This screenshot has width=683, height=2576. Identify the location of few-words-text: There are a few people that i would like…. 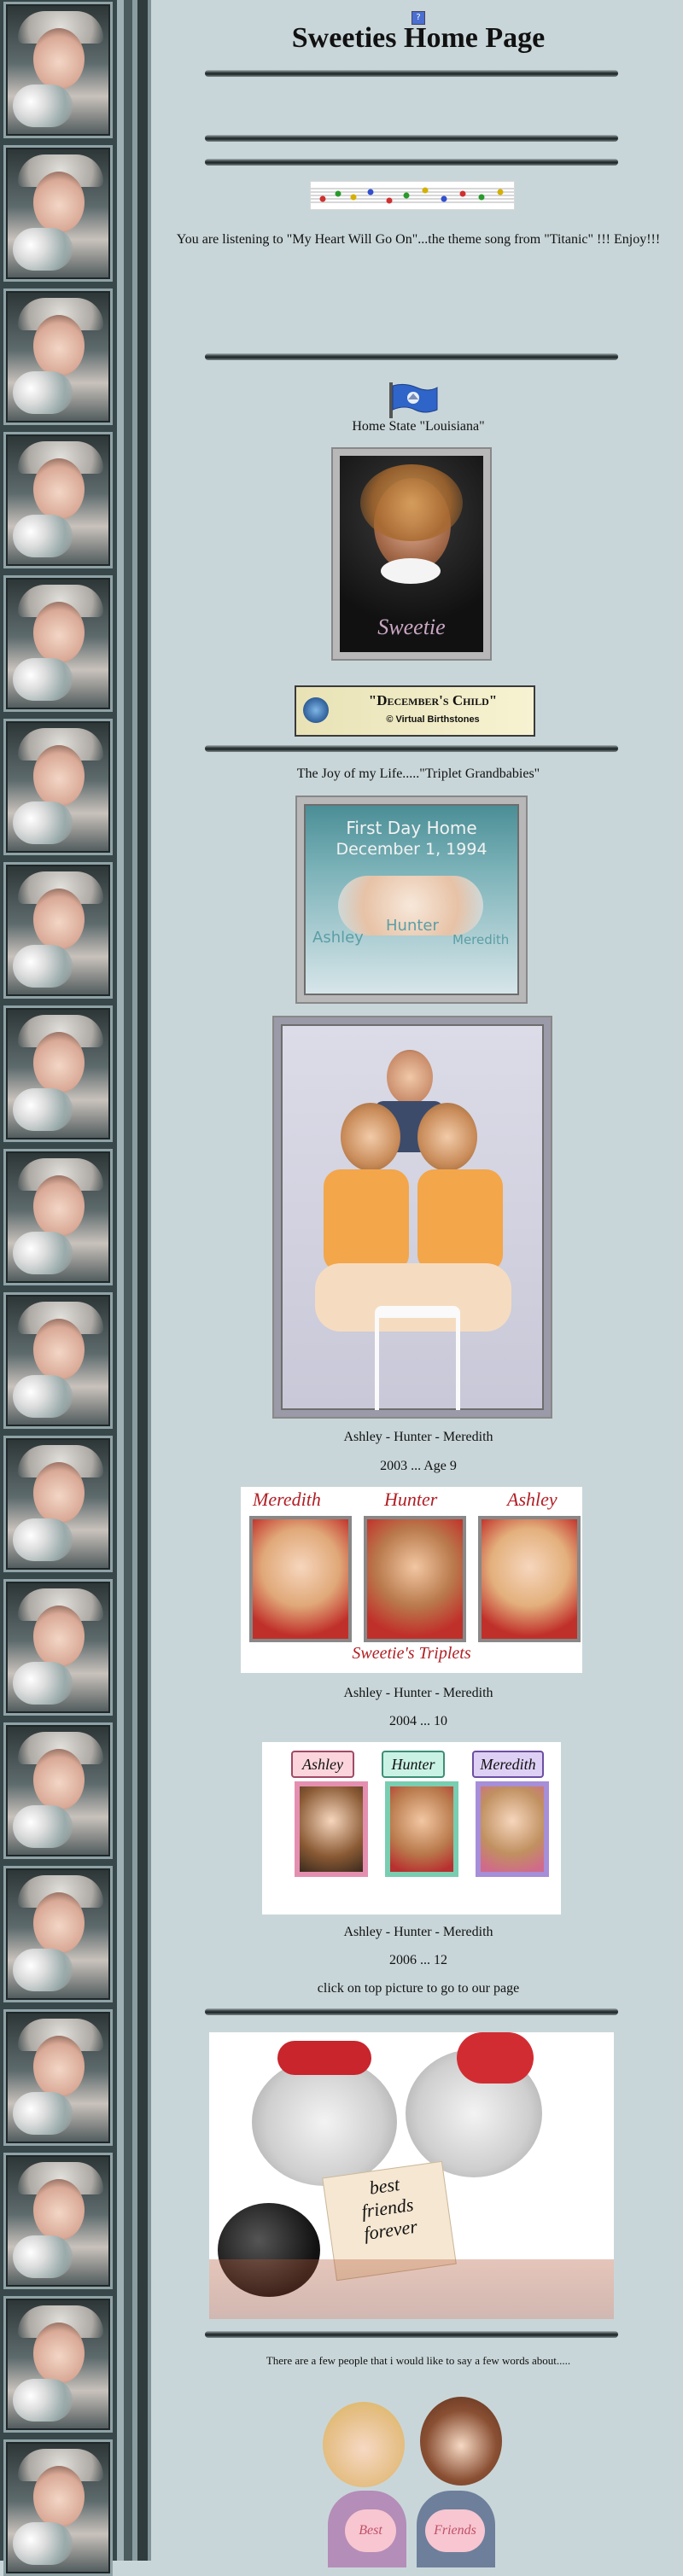
(418, 2360).